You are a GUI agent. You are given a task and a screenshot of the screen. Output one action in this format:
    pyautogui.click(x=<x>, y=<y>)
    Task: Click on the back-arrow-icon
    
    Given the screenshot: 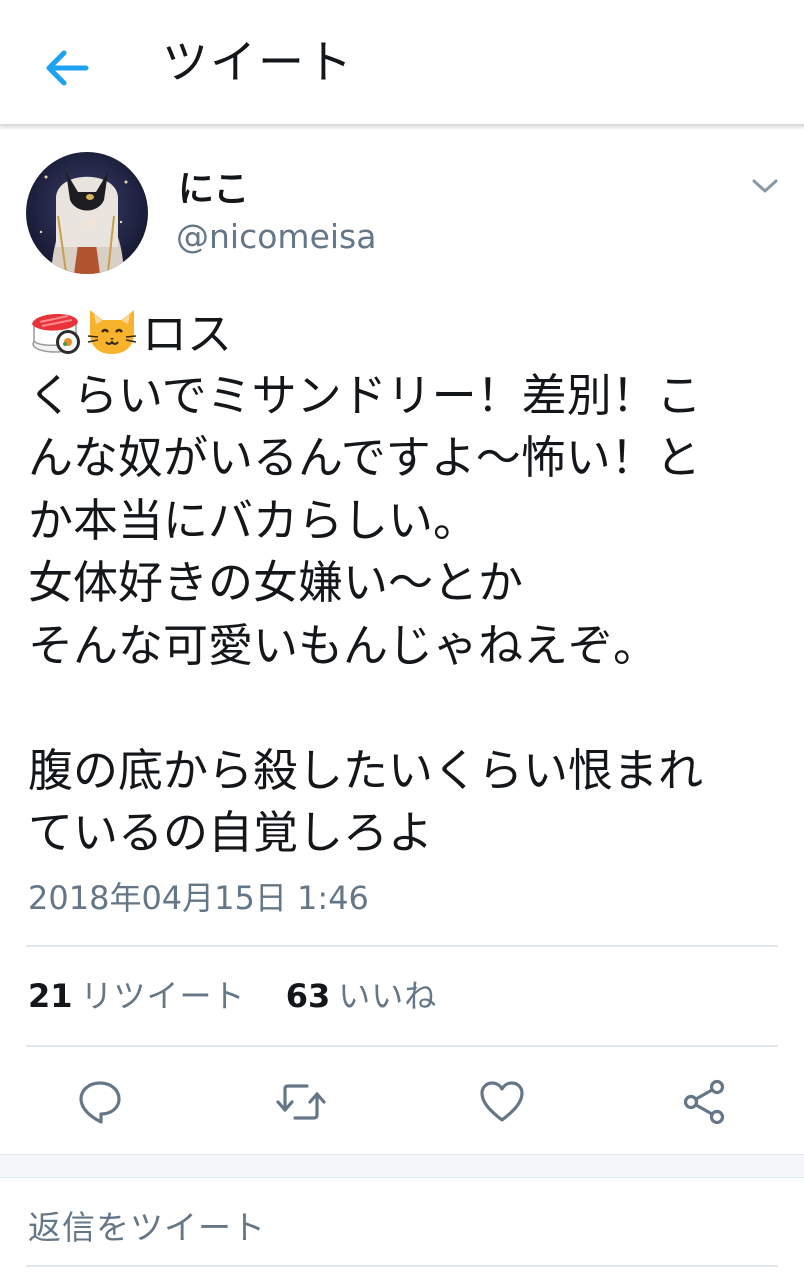 What is the action you would take?
    pyautogui.click(x=67, y=68)
    